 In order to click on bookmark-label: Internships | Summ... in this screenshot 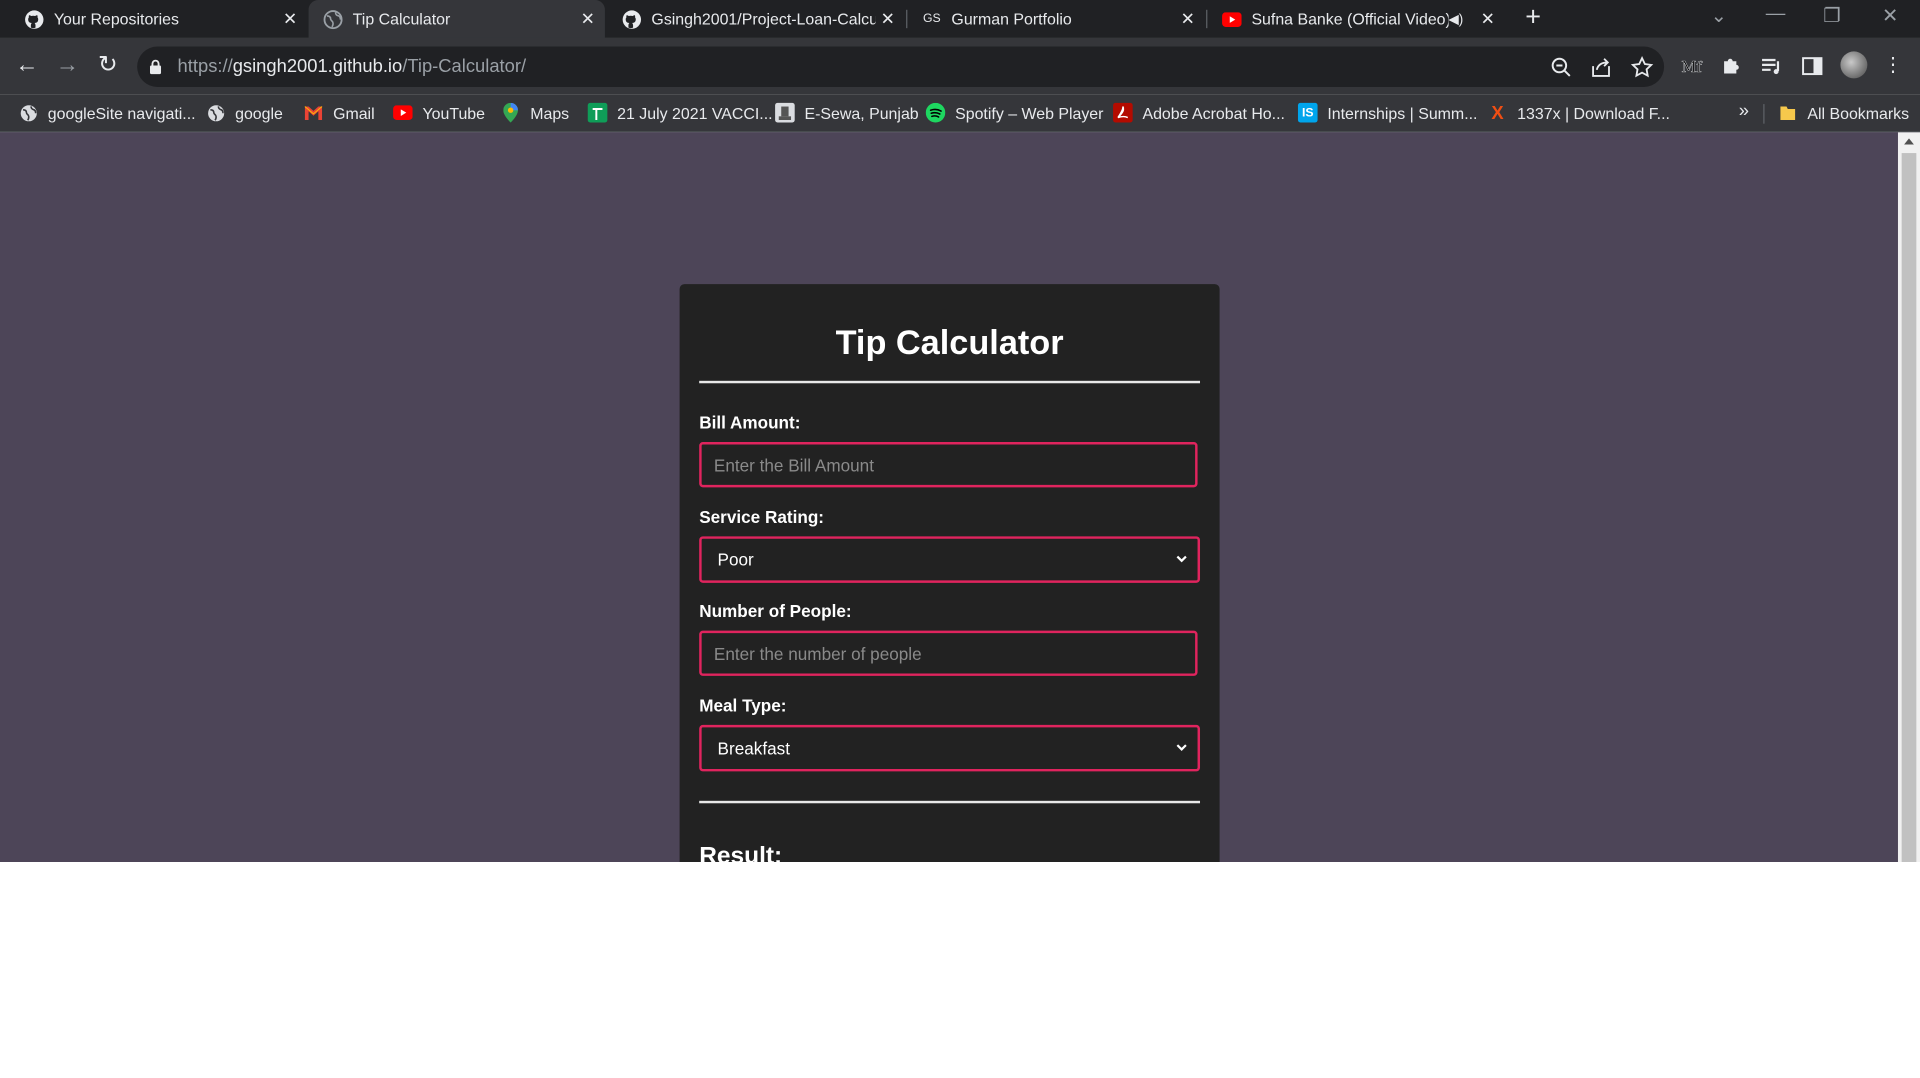, I will do `click(1402, 112)`.